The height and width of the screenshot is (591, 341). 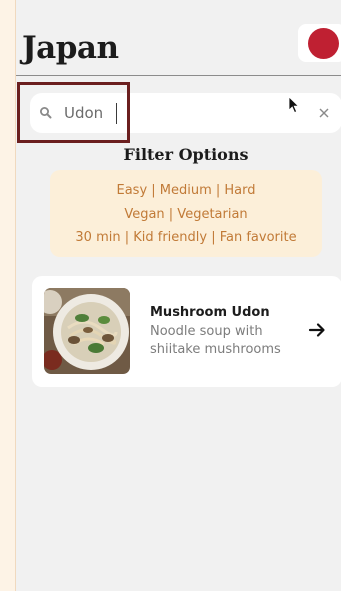 What do you see at coordinates (294, 105) in the screenshot?
I see `mouse-pointer-icon` at bounding box center [294, 105].